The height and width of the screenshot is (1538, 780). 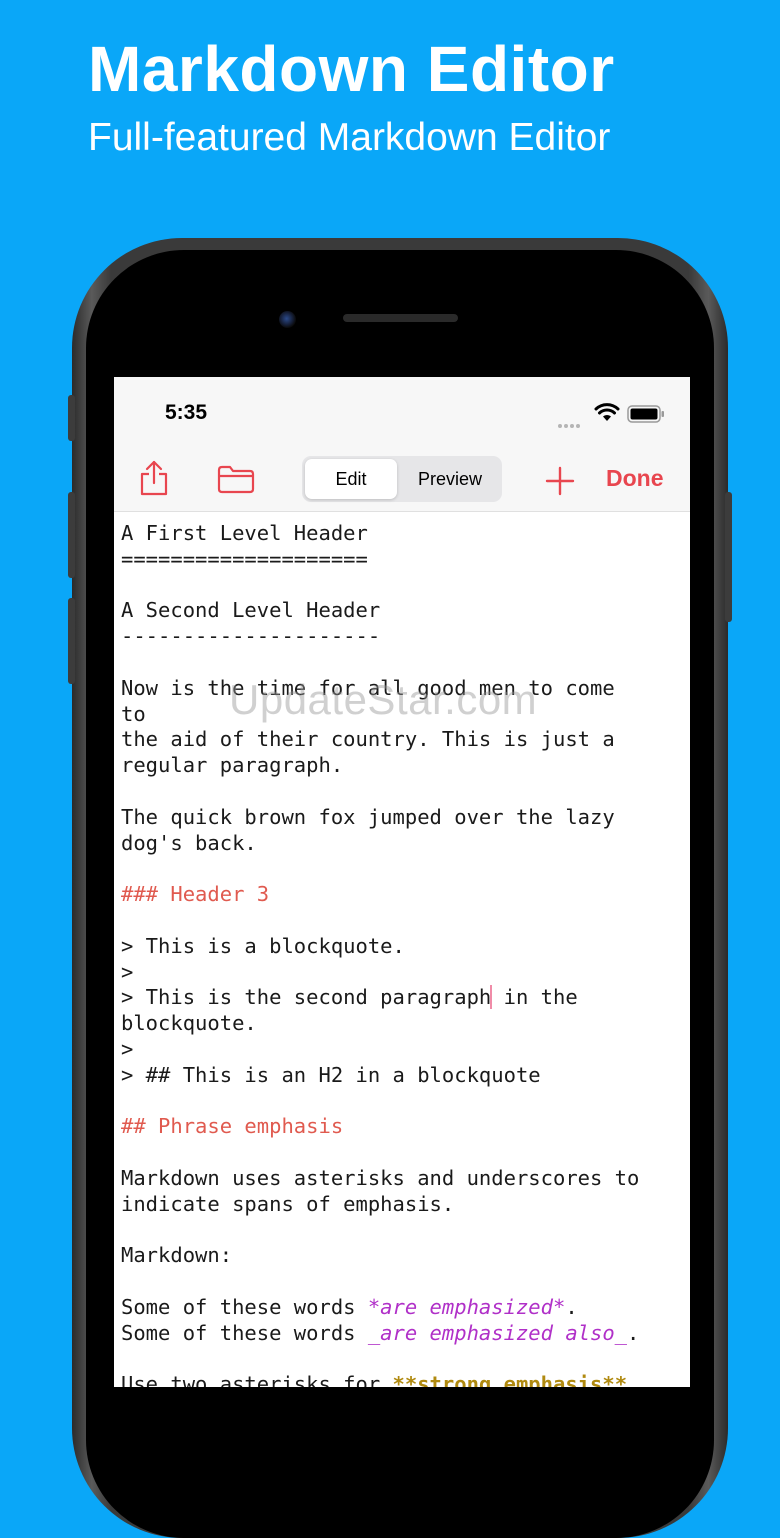 I want to click on editor-line: dog's back., so click(x=189, y=842).